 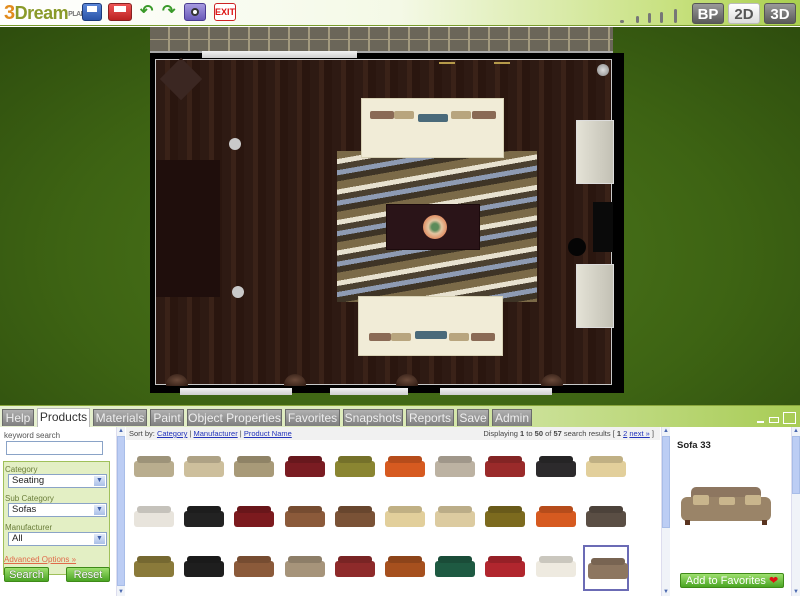 I want to click on view-2d-button: 2D, so click(x=744, y=13).